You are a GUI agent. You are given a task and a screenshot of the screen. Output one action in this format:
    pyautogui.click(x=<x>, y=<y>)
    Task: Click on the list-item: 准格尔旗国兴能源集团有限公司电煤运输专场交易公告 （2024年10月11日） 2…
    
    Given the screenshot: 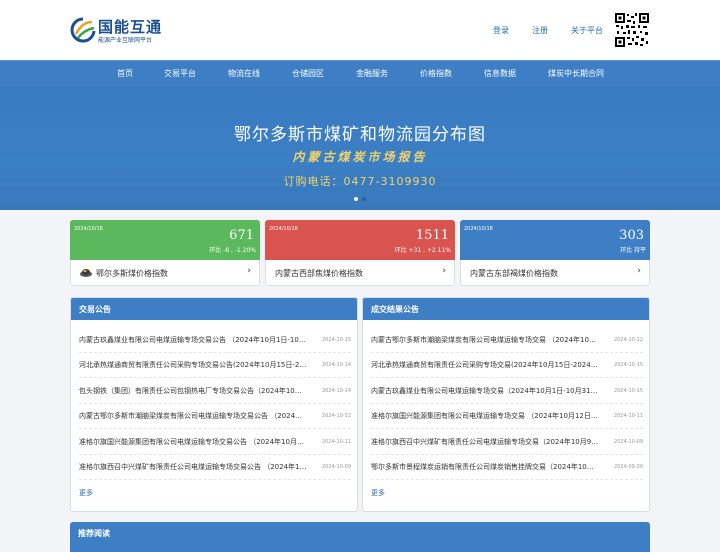 What is the action you would take?
    pyautogui.click(x=215, y=442)
    